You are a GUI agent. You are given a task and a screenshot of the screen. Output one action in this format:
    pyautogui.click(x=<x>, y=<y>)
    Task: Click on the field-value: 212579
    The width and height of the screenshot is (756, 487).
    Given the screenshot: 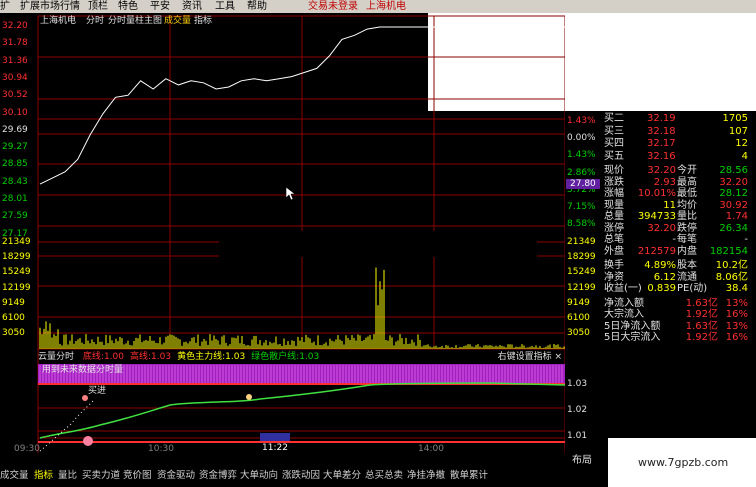 What is the action you would take?
    pyautogui.click(x=656, y=251)
    